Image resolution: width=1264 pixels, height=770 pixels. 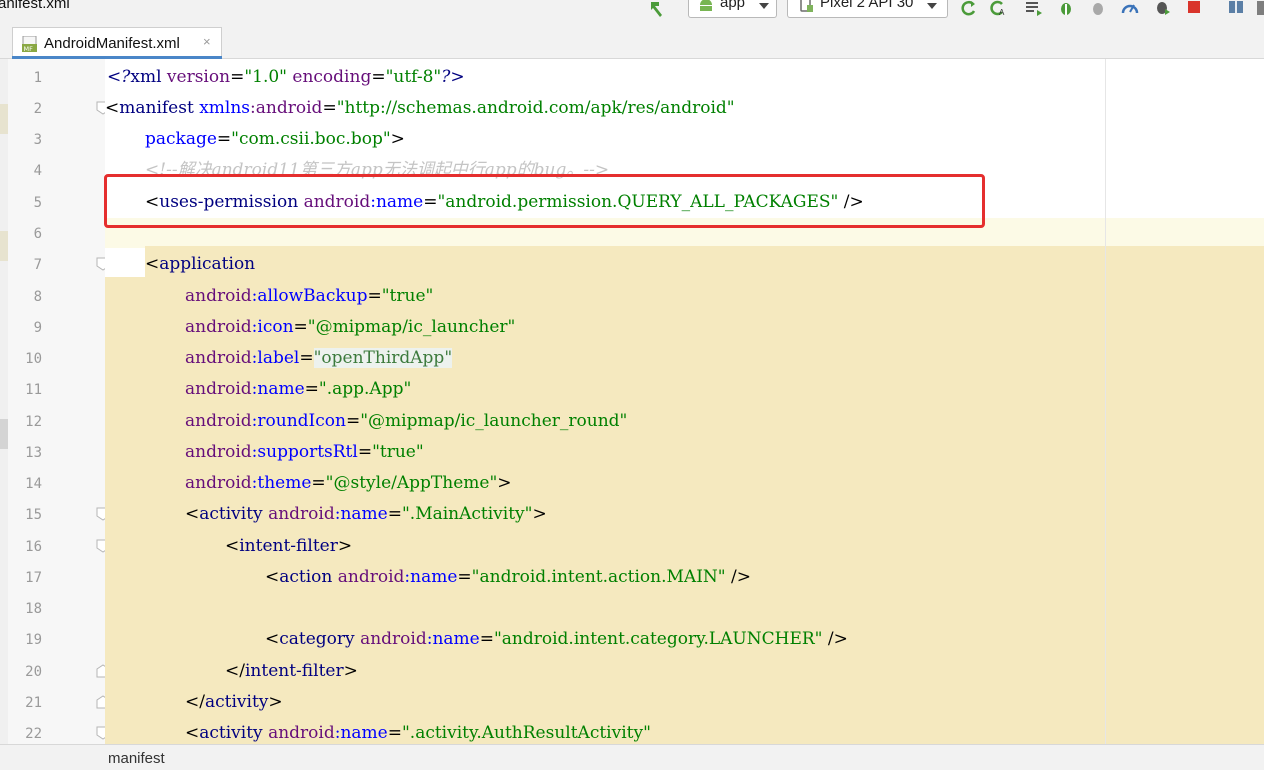 What do you see at coordinates (195, 702) in the screenshot?
I see `token: </` at bounding box center [195, 702].